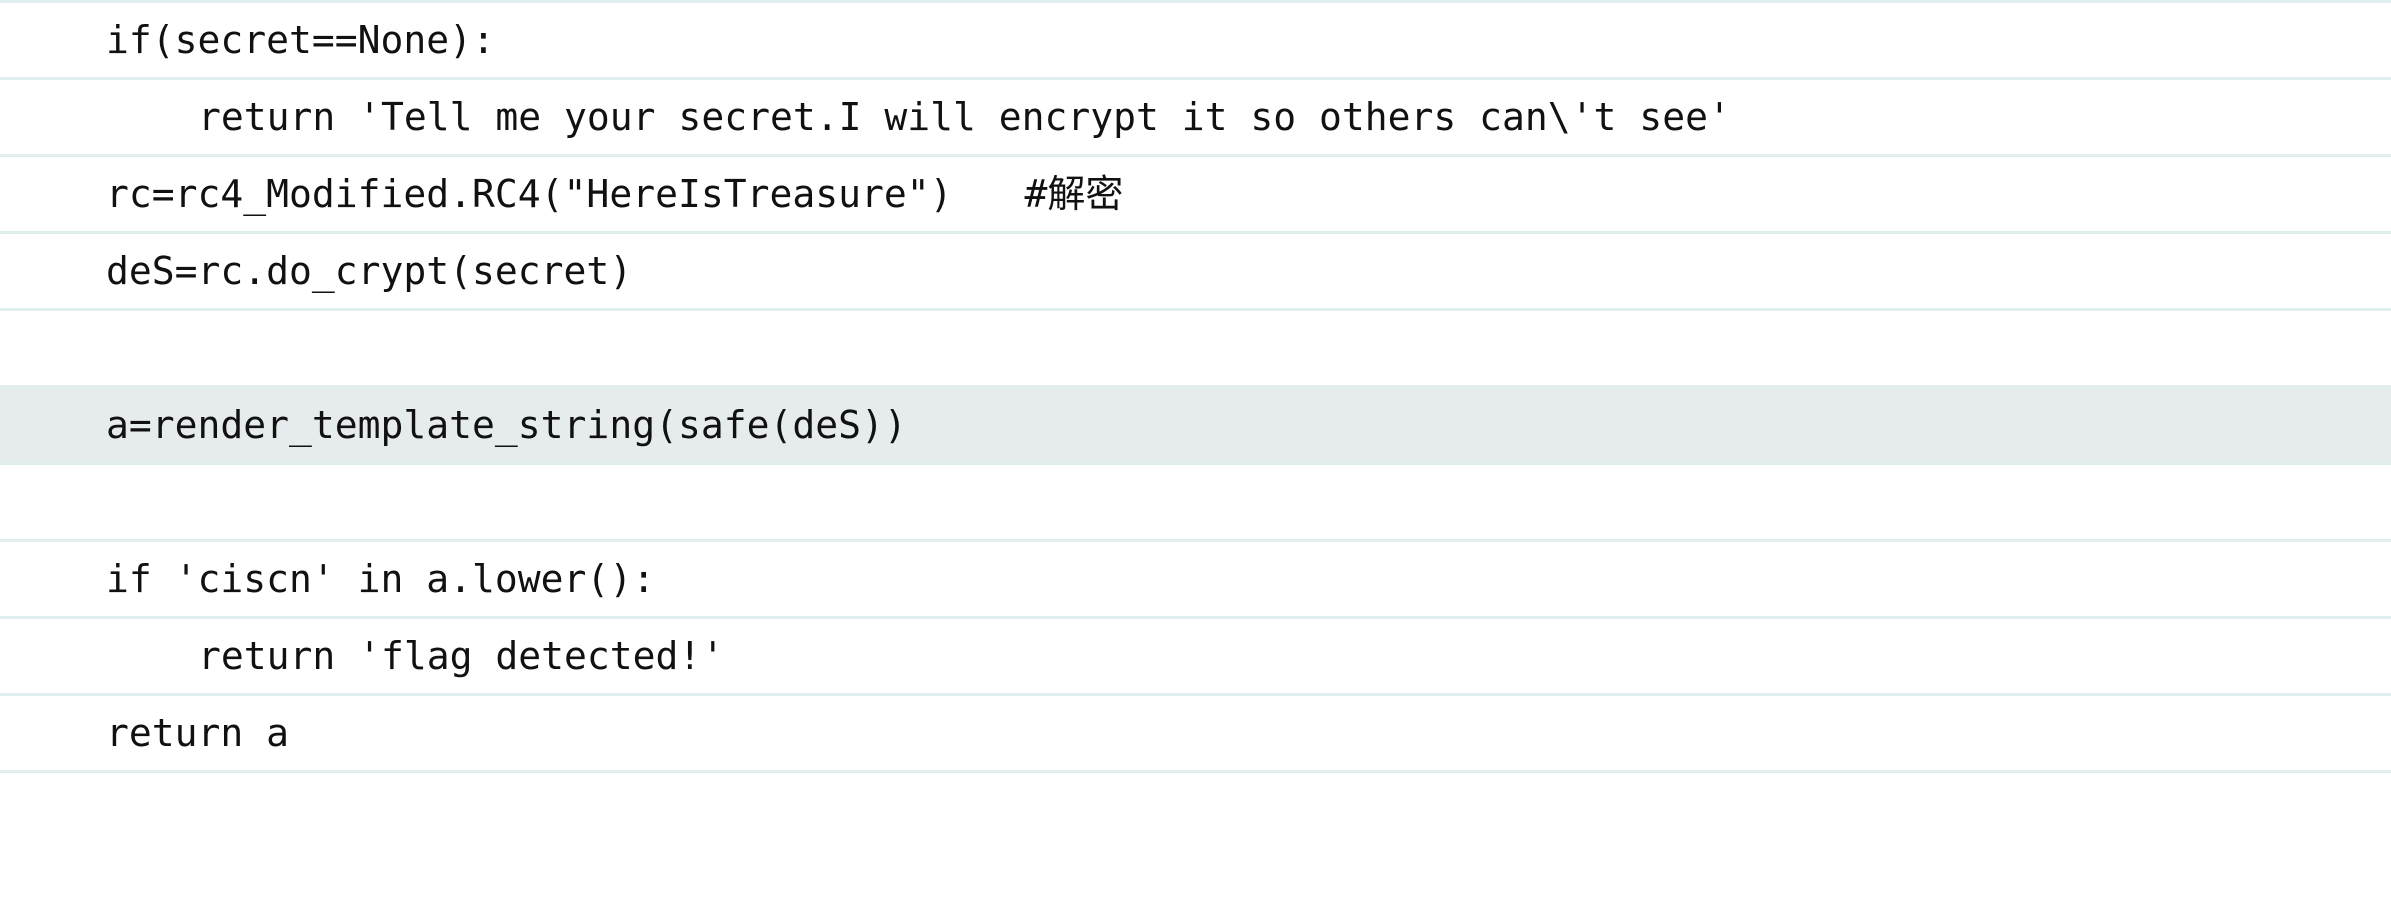 This screenshot has width=2391, height=918. Describe the element at coordinates (506, 425) in the screenshot. I see `code-line-6-text: a=render_template_string(safe(deS))` at that location.